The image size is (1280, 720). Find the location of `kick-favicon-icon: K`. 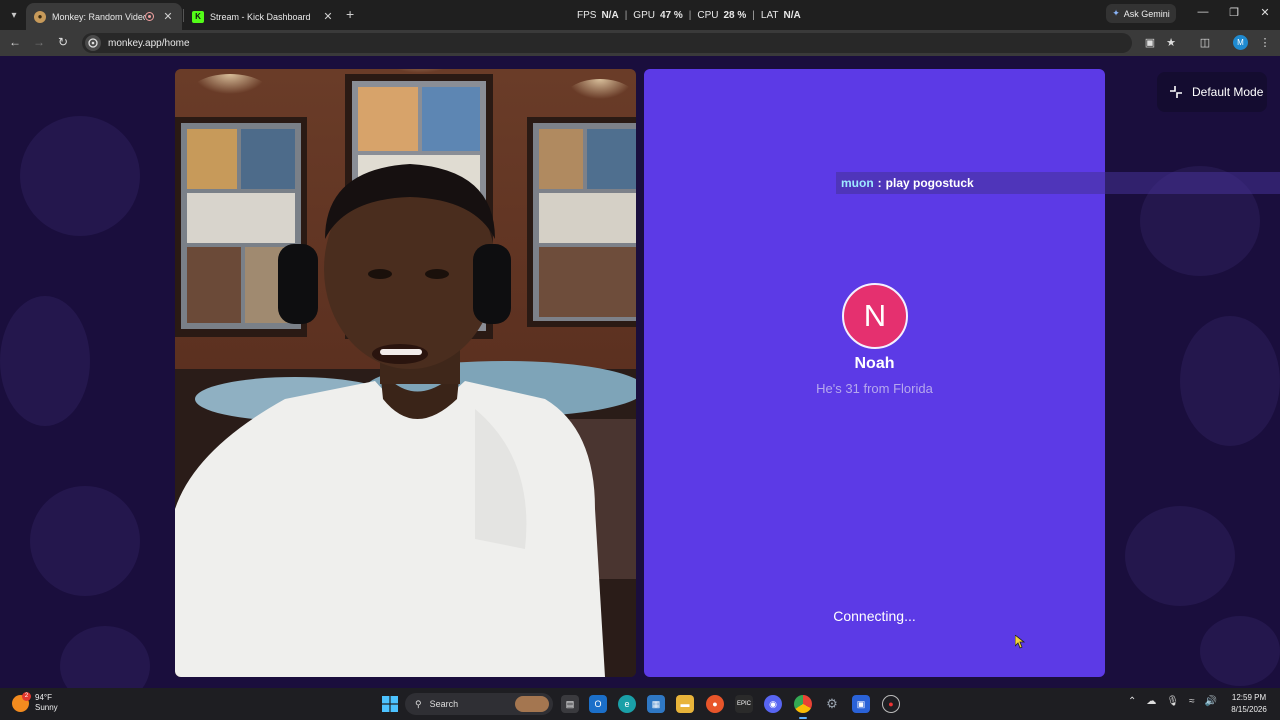

kick-favicon-icon: K is located at coordinates (198, 16).